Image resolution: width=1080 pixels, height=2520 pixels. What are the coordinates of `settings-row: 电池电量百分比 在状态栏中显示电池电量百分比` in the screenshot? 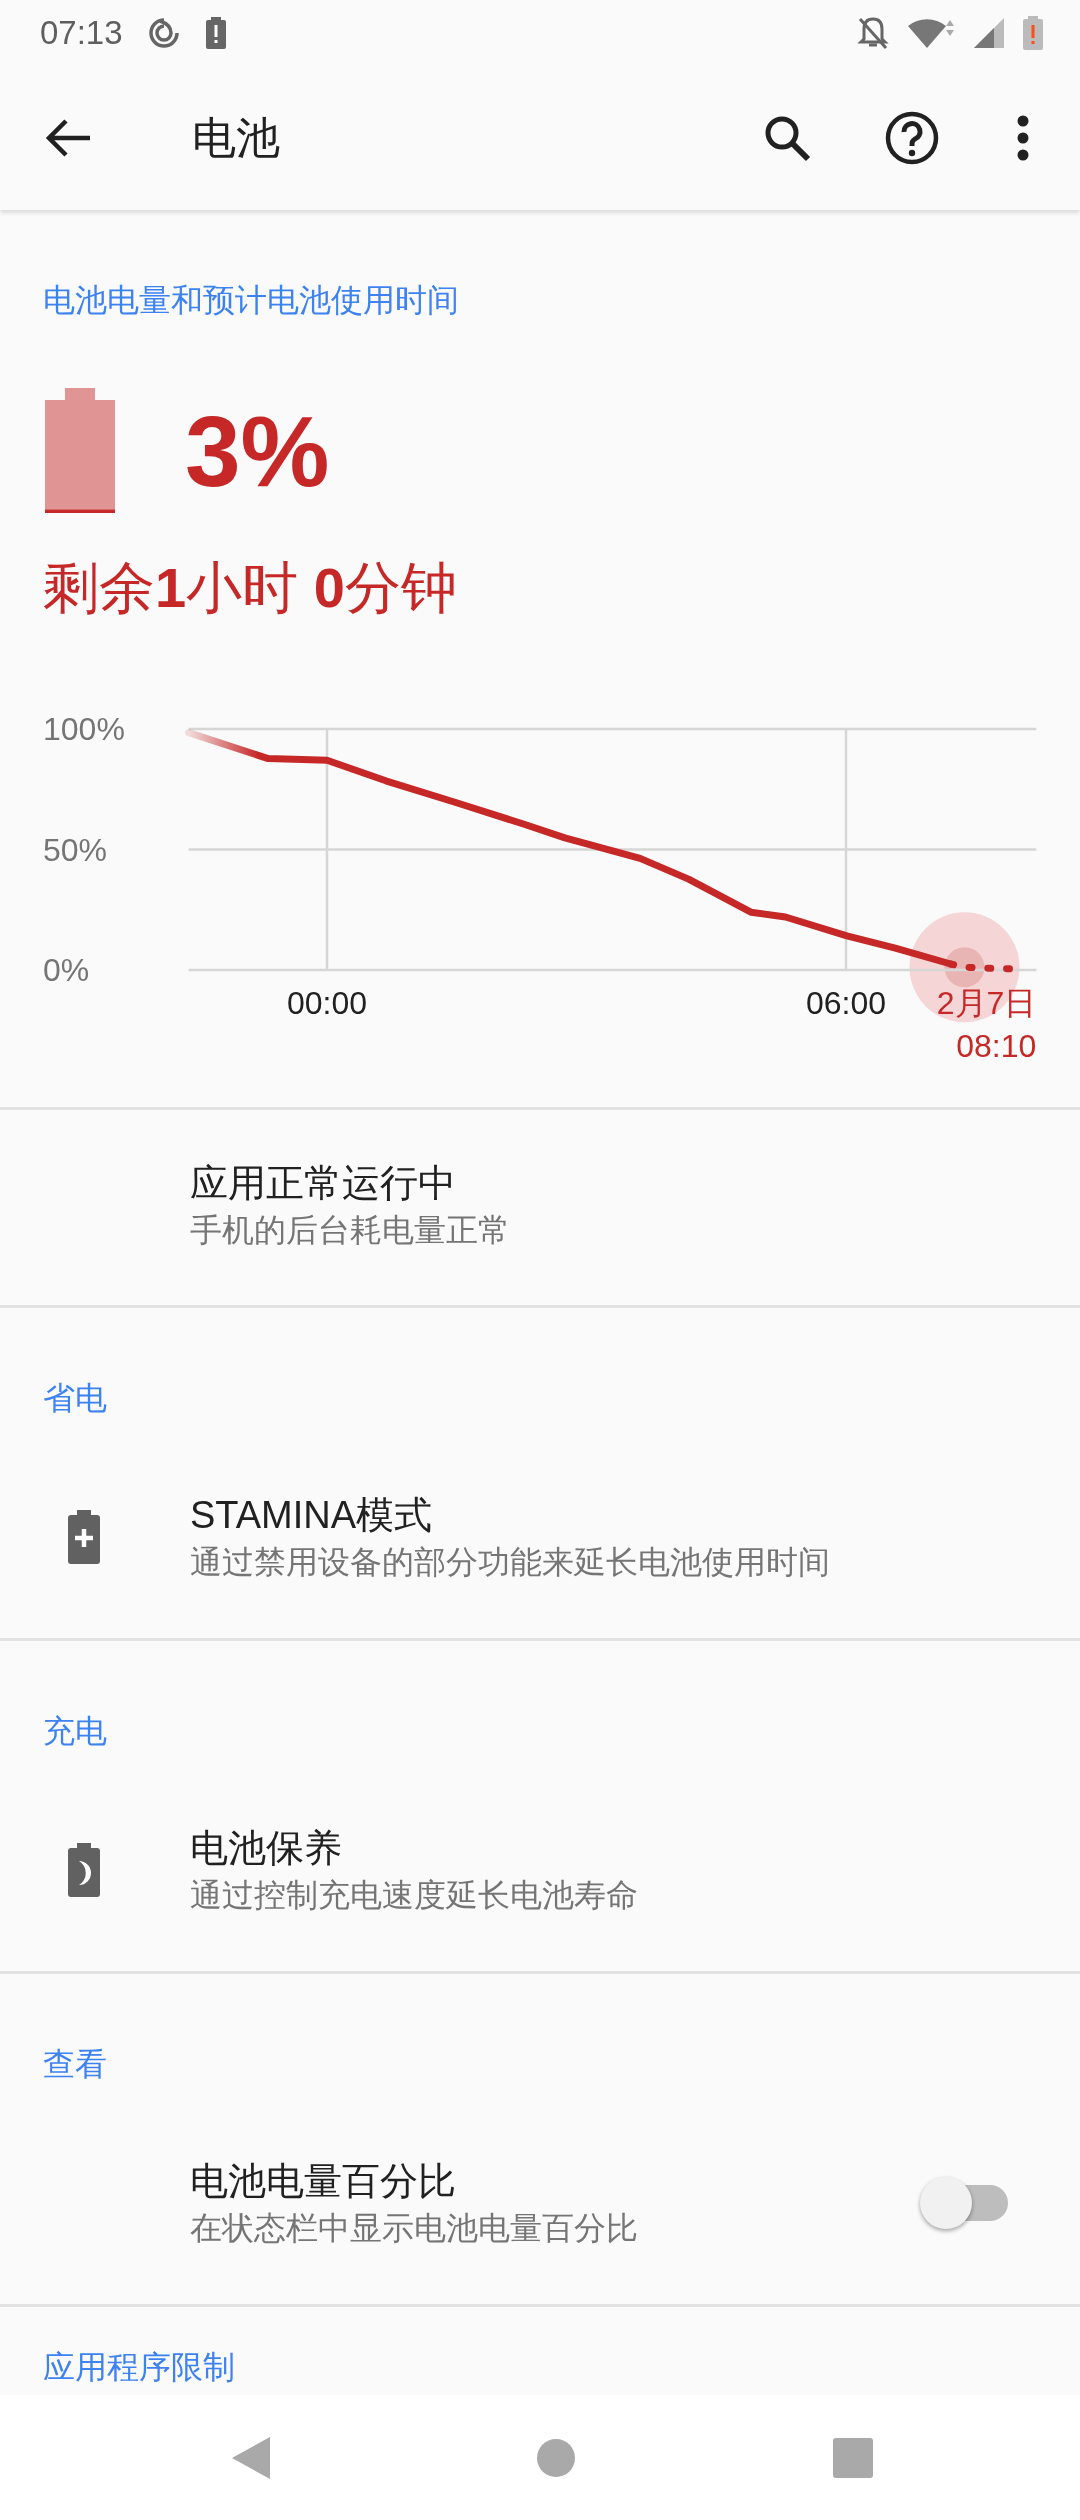 It's located at (540, 2194).